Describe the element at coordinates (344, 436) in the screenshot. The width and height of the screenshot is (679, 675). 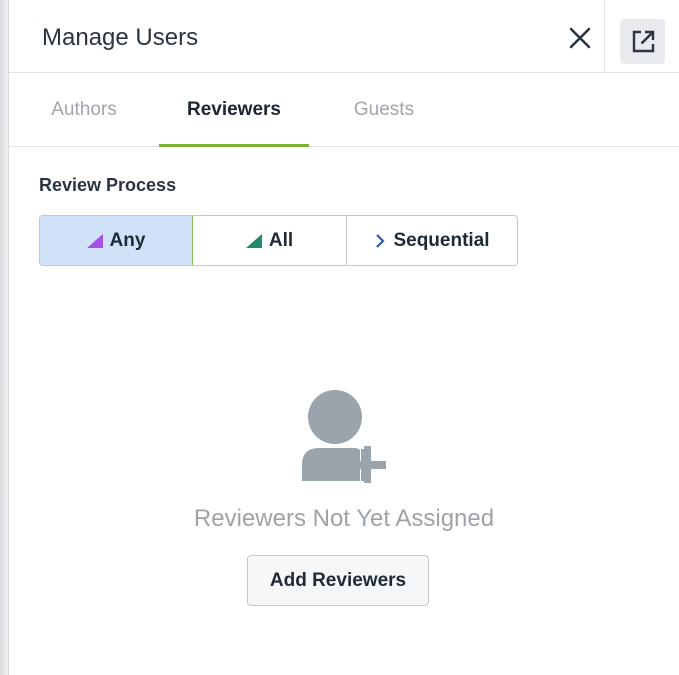
I see `add-user-icon` at that location.